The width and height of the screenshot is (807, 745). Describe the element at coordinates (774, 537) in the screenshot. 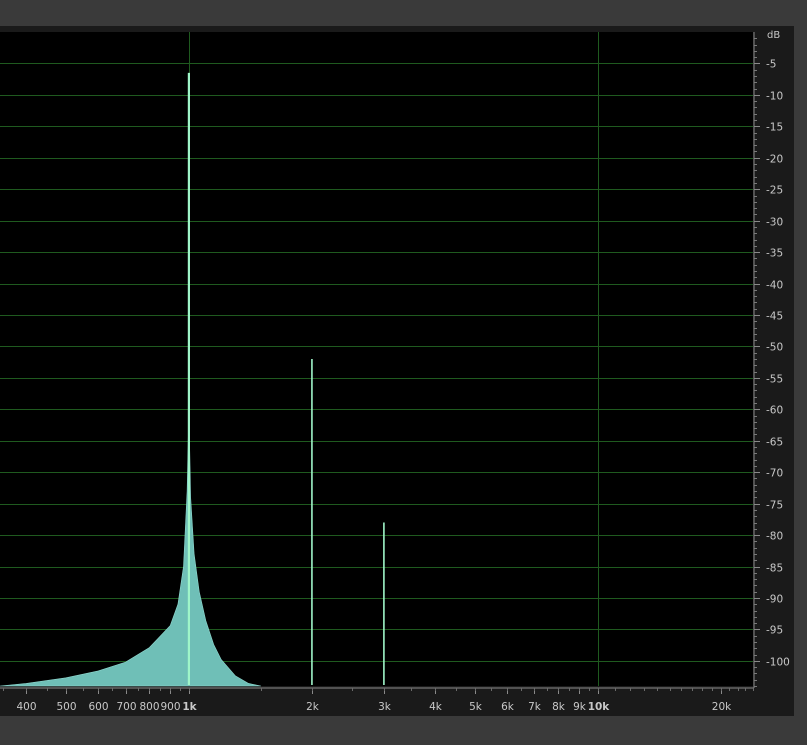

I see `y-tick-label: -80` at that location.